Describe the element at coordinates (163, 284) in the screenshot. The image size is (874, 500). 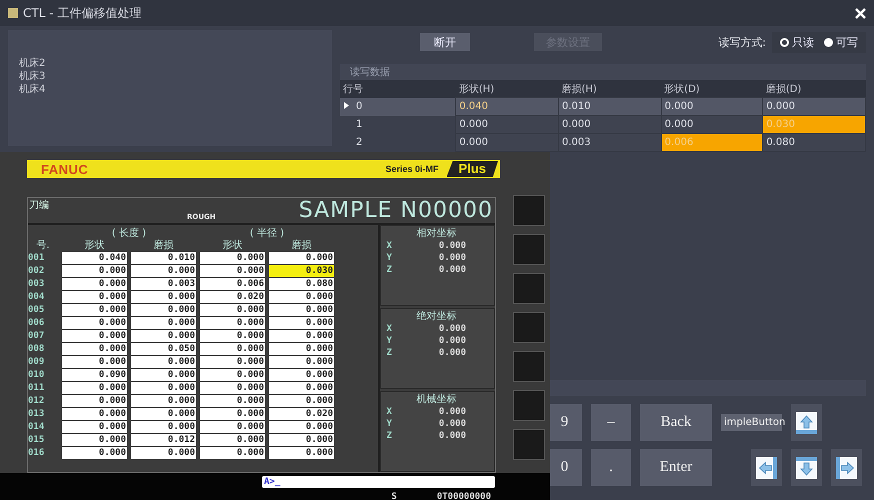
I see `offset-cell: 0.003` at that location.